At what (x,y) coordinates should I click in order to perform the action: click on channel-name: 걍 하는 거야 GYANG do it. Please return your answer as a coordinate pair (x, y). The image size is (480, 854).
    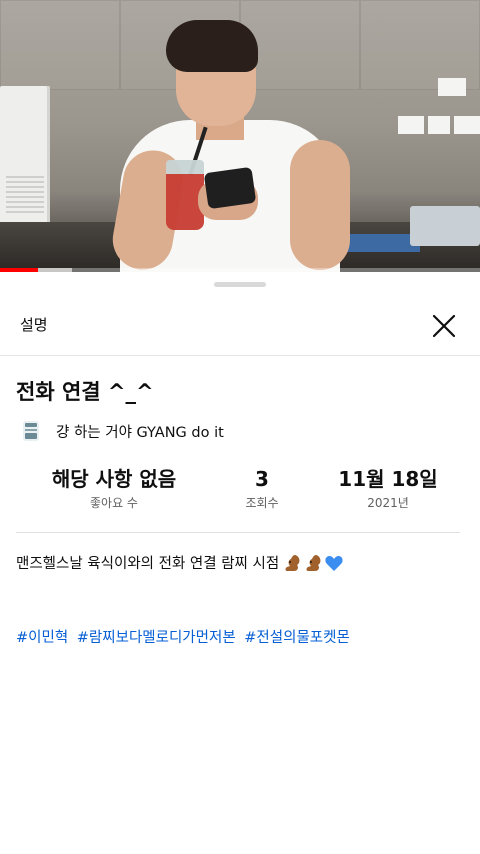
    Looking at the image, I should click on (140, 431).